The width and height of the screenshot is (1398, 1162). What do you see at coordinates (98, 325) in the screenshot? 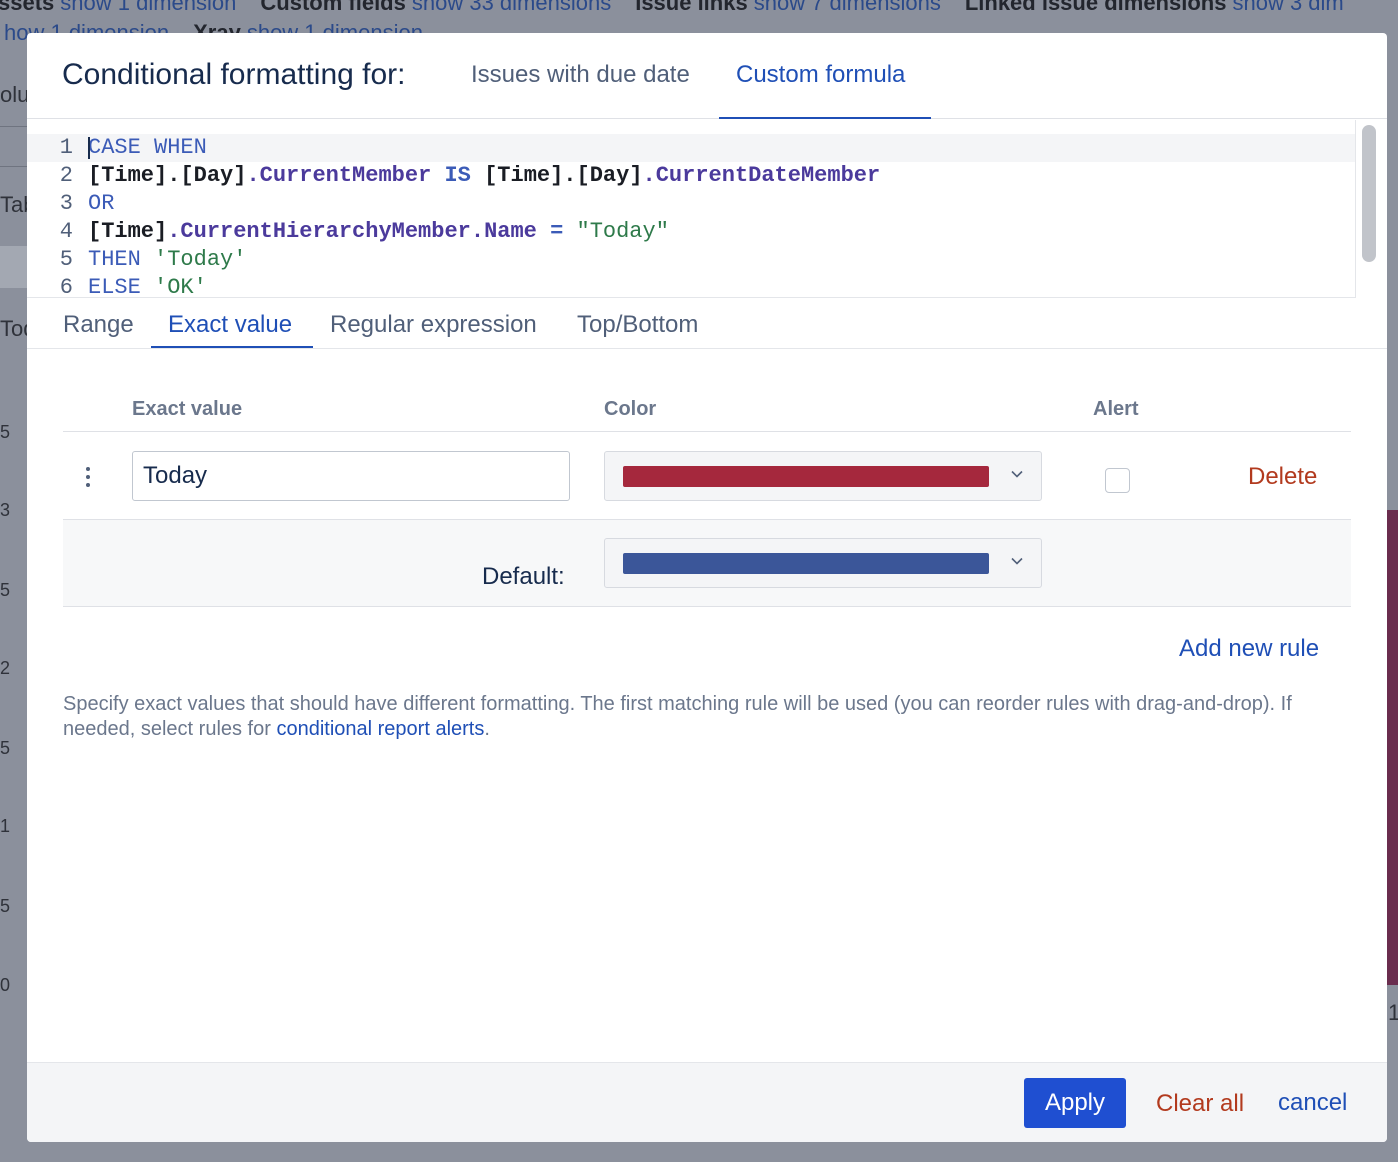
I see `tab-range: Range` at bounding box center [98, 325].